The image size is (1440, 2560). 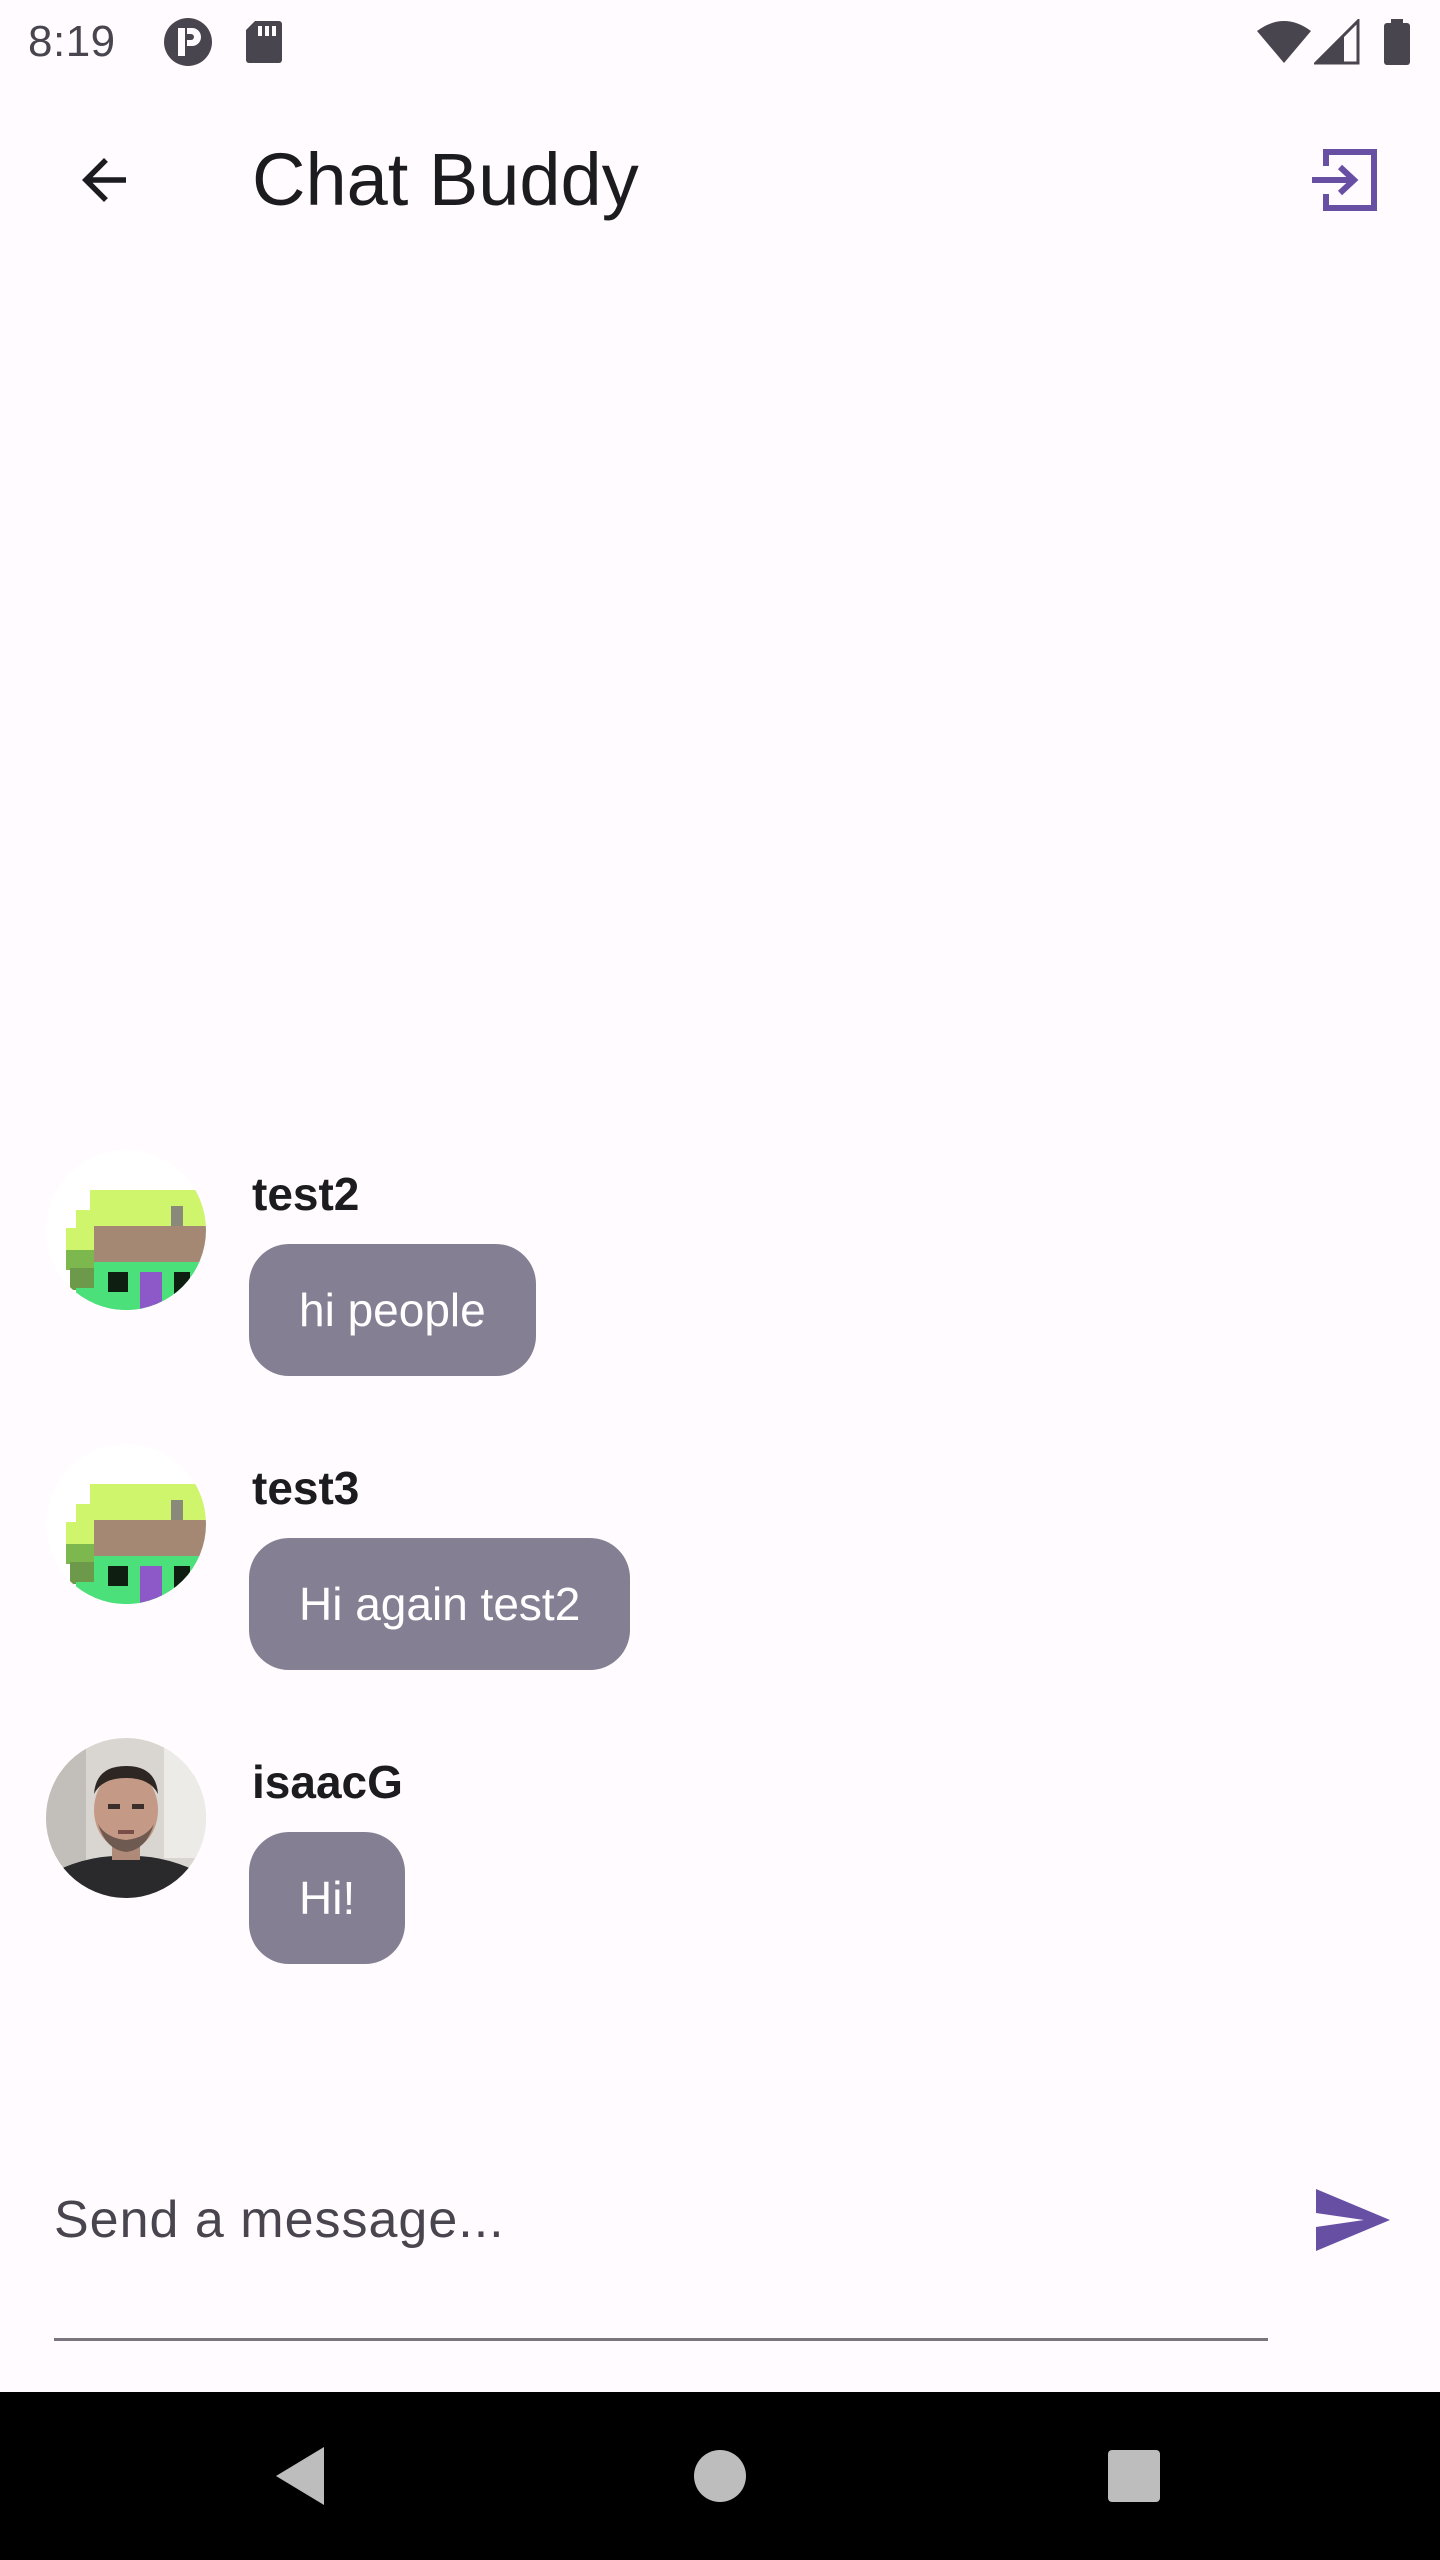 What do you see at coordinates (306, 1488) in the screenshot?
I see `message-sender: test3` at bounding box center [306, 1488].